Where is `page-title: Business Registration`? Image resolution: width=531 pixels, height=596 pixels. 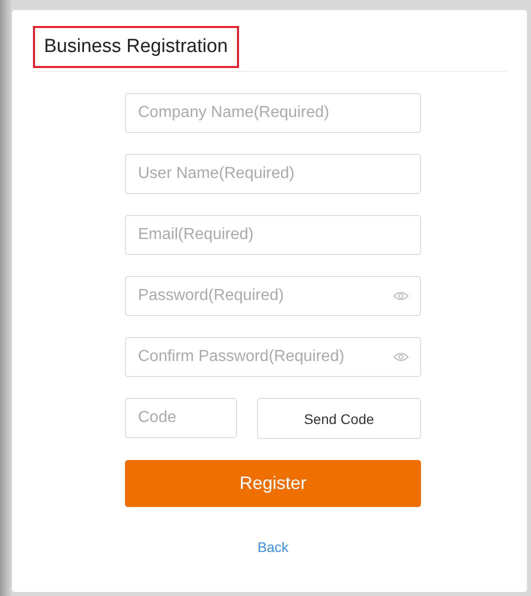
page-title: Business Registration is located at coordinates (136, 47).